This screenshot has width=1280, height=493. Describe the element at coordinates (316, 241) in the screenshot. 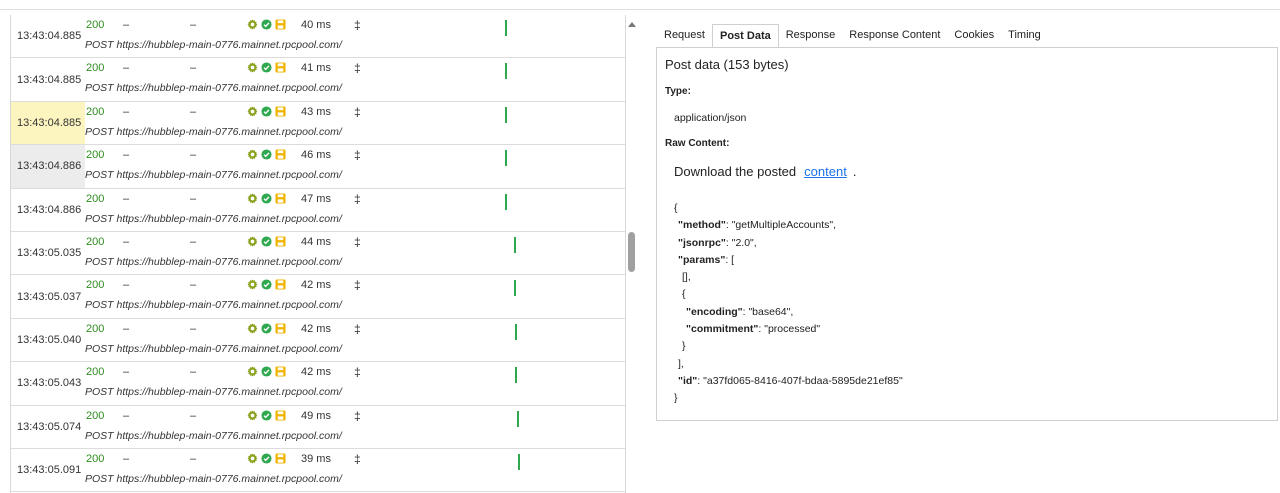

I see `request-duration: 44 ms` at that location.